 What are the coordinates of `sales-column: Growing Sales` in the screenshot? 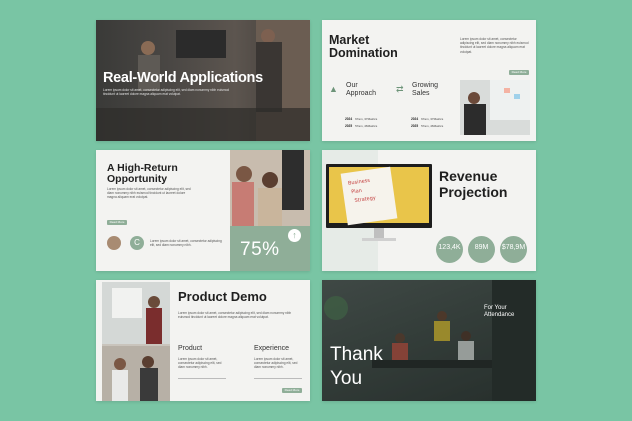 It's located at (425, 89).